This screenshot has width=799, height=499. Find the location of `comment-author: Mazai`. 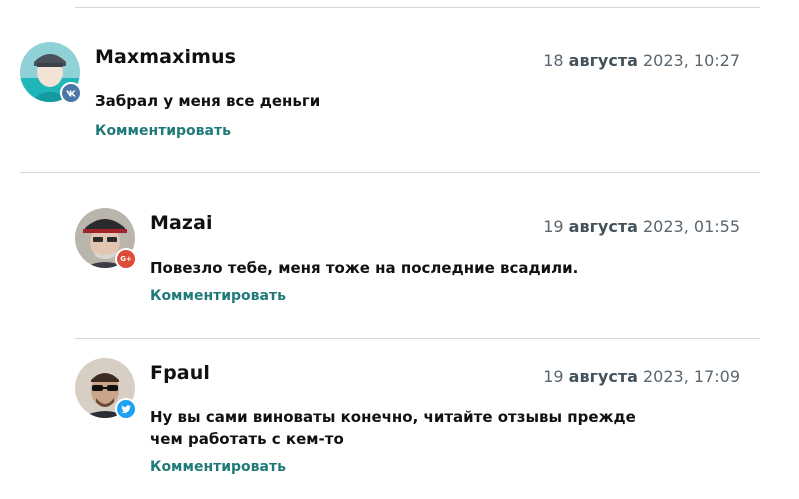

comment-author: Mazai is located at coordinates (181, 223).